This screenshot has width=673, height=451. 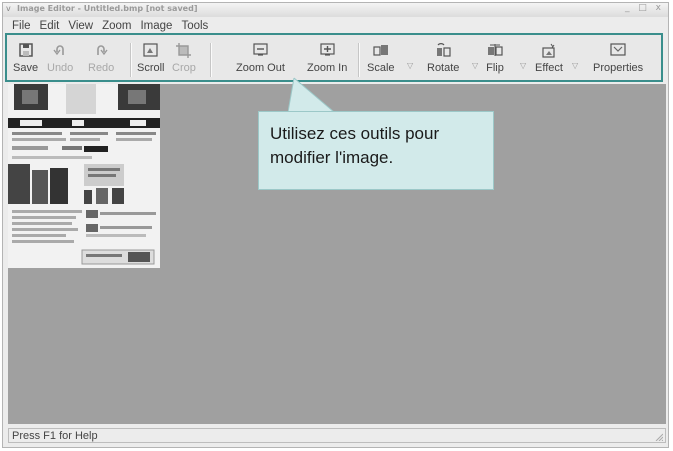 I want to click on scale-icon, so click(x=381, y=50).